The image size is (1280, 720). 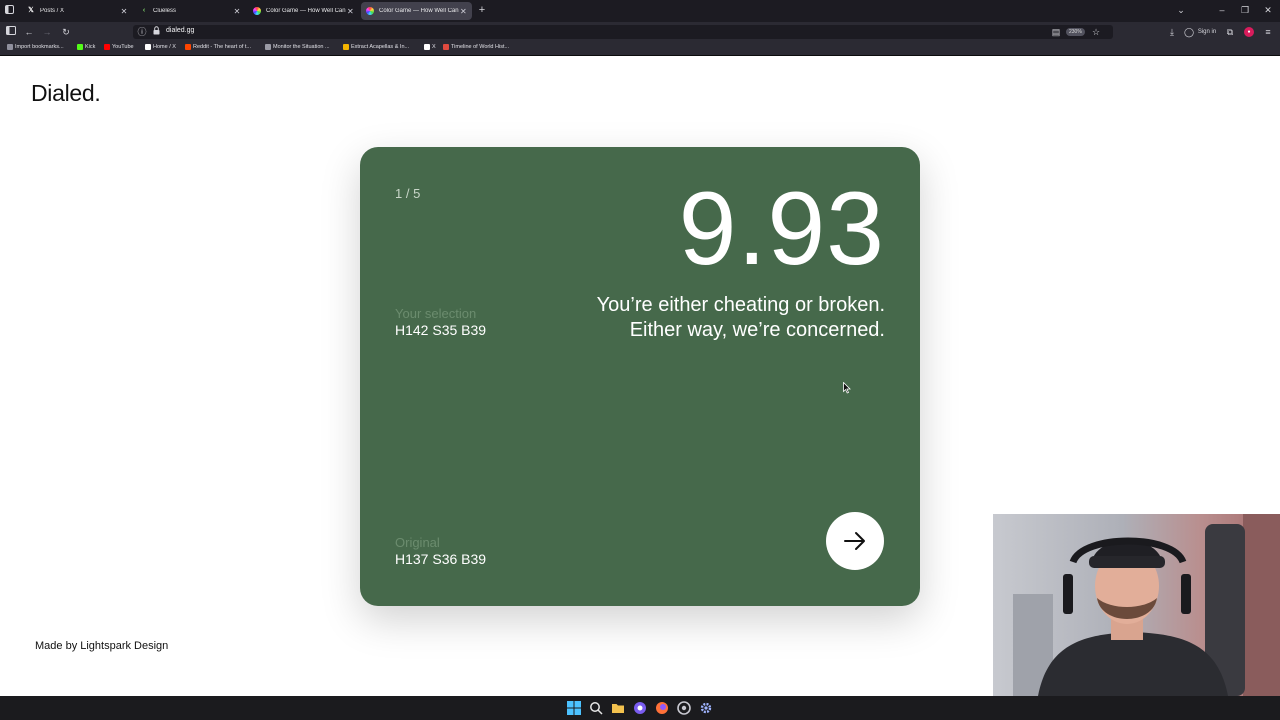 I want to click on os-taskbar, so click(x=640, y=708).